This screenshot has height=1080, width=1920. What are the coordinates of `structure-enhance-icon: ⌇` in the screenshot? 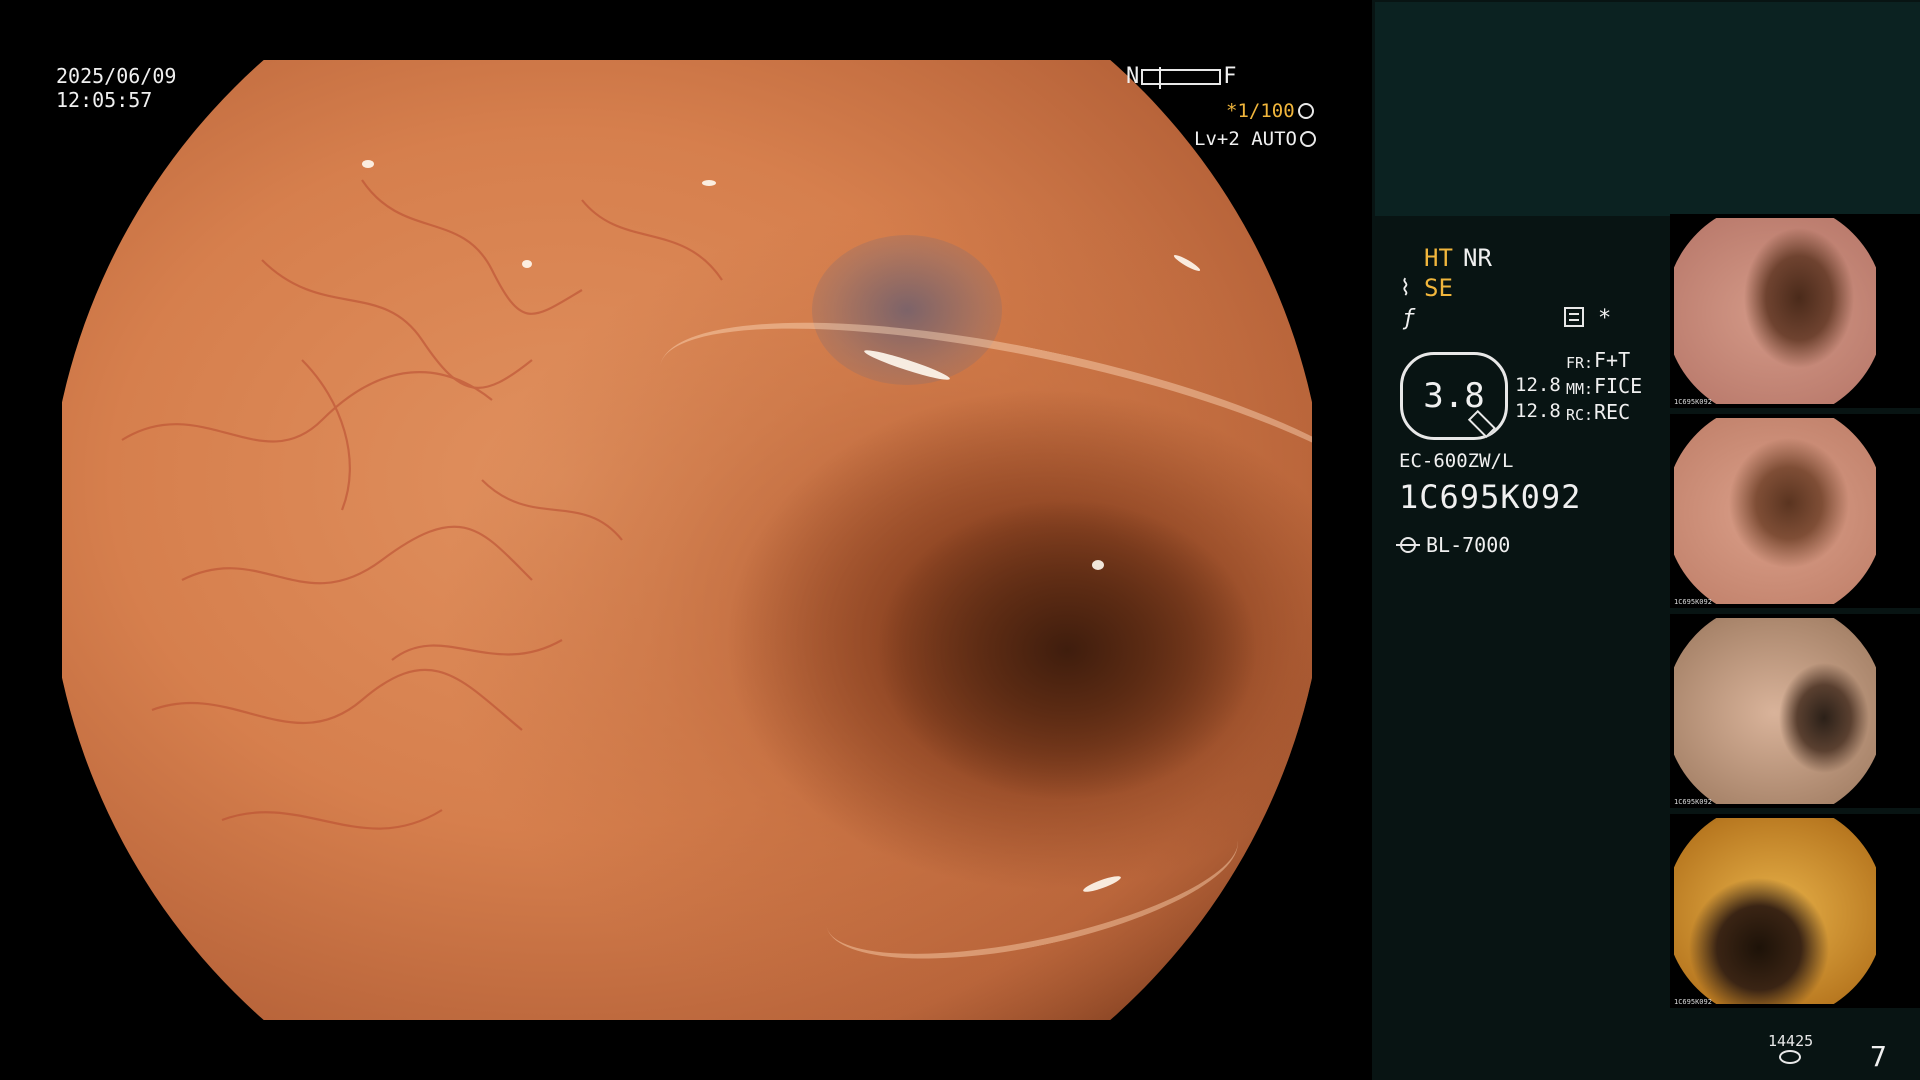 It's located at (1405, 288).